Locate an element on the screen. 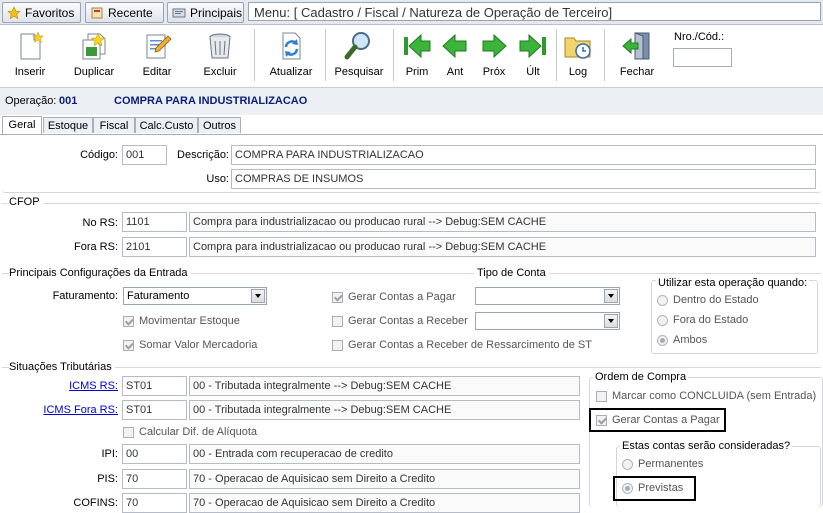 This screenshot has height=513, width=823. no-rs-label: No RS: is located at coordinates (100, 223).